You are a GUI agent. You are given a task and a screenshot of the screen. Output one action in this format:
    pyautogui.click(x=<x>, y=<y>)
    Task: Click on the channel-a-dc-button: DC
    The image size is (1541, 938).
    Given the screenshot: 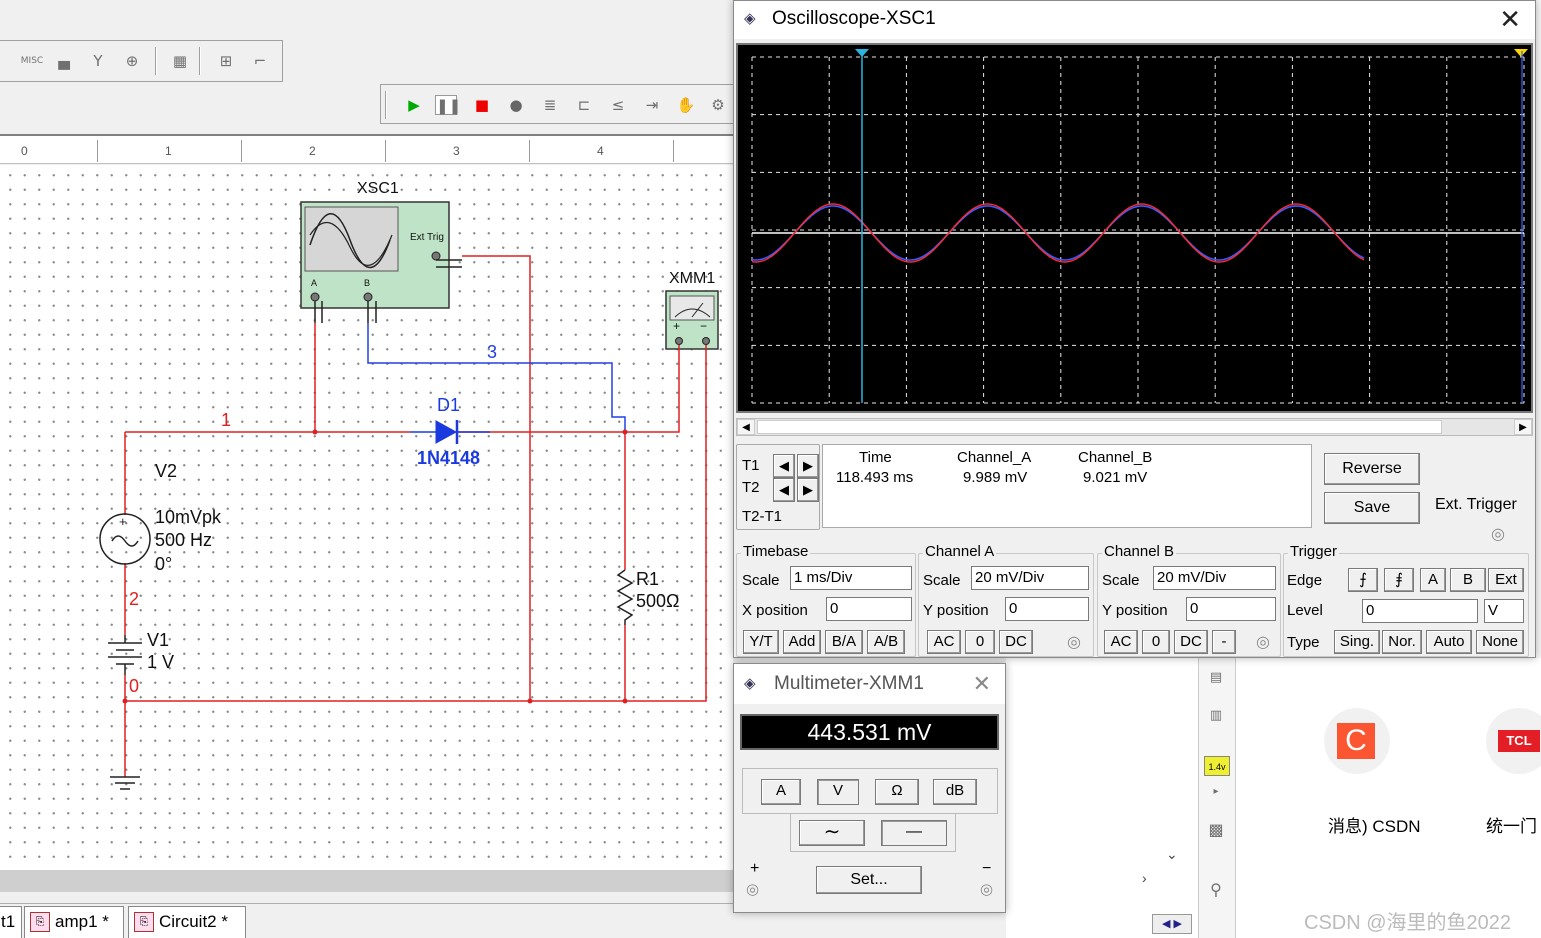 What is the action you would take?
    pyautogui.click(x=1016, y=642)
    